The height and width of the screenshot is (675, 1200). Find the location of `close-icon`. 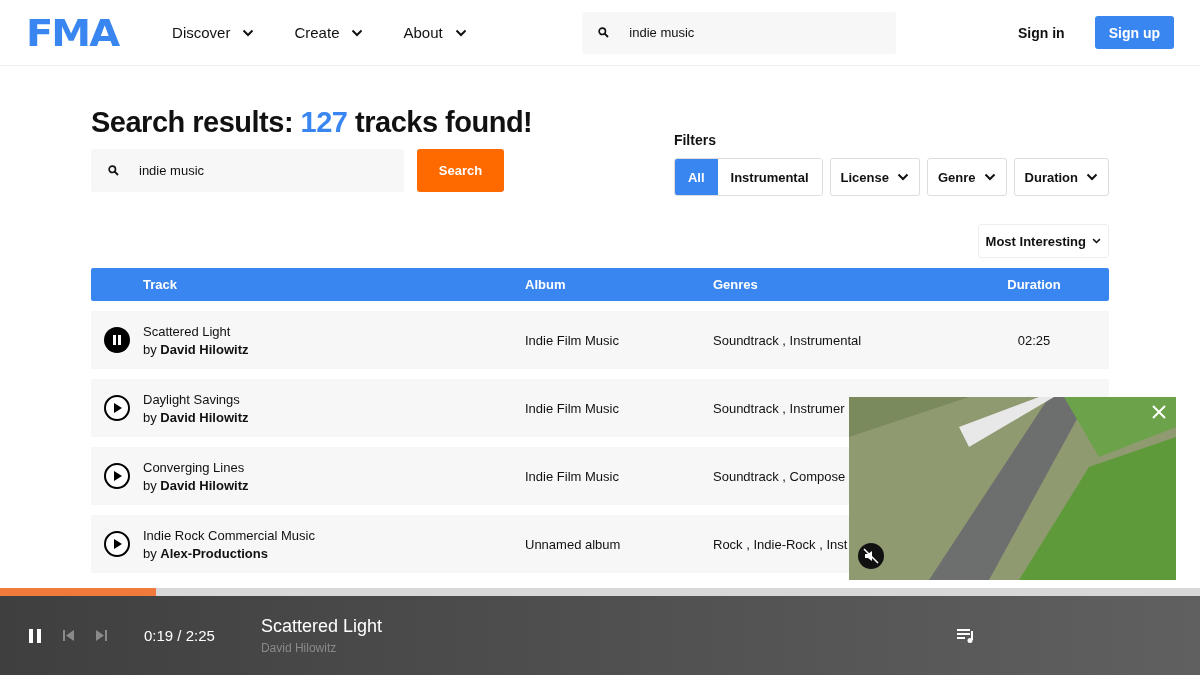

close-icon is located at coordinates (1159, 412).